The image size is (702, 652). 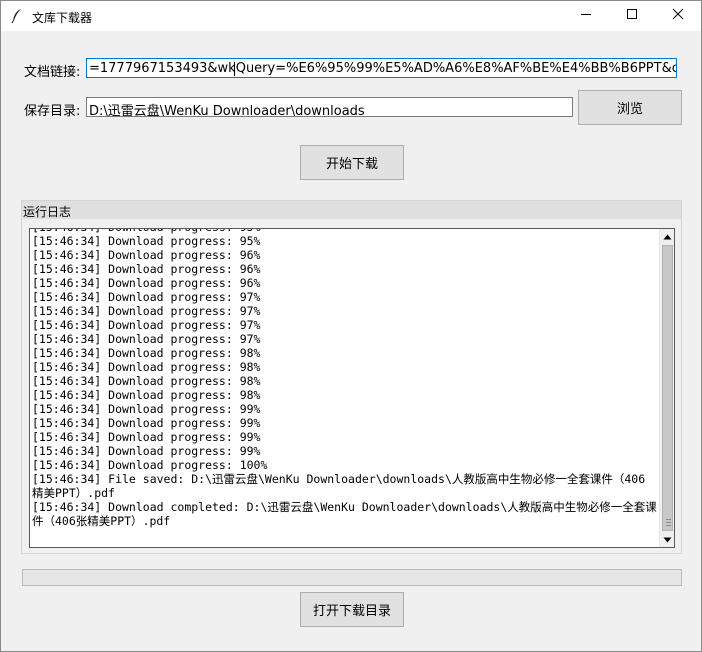 I want to click on close-icon, so click(x=678, y=16).